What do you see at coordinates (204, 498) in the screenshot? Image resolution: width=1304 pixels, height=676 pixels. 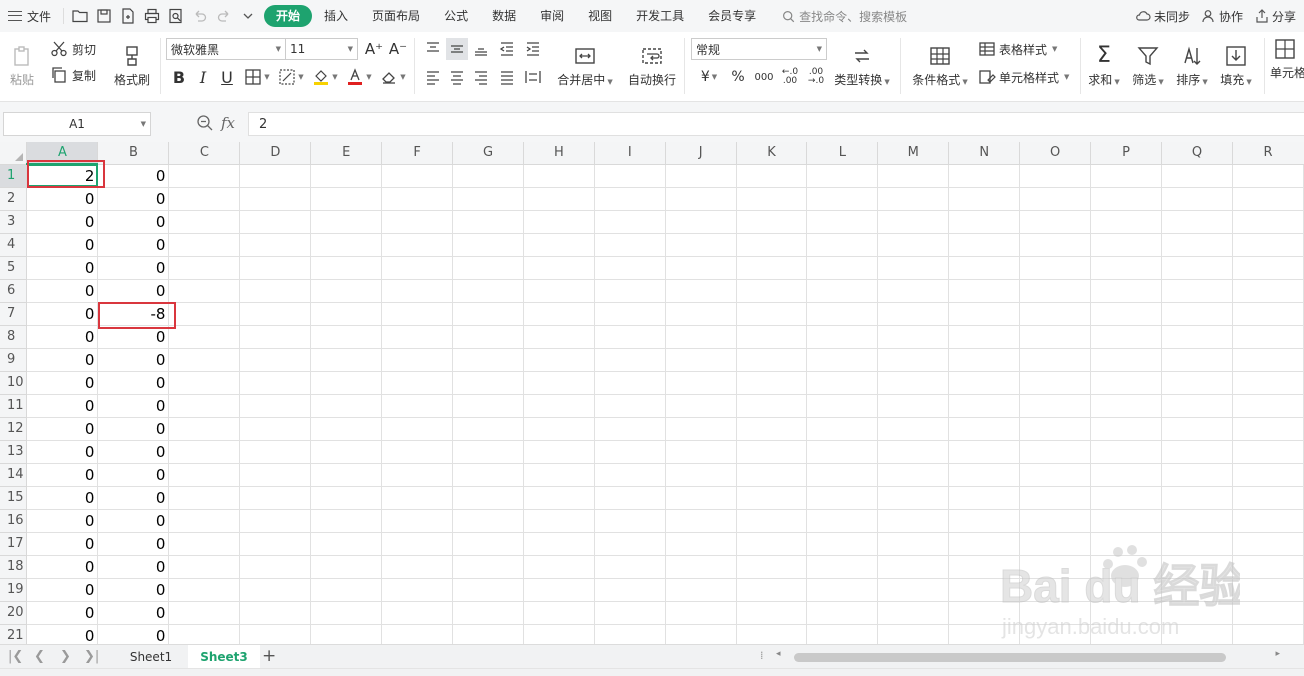 I see `cell-c15` at bounding box center [204, 498].